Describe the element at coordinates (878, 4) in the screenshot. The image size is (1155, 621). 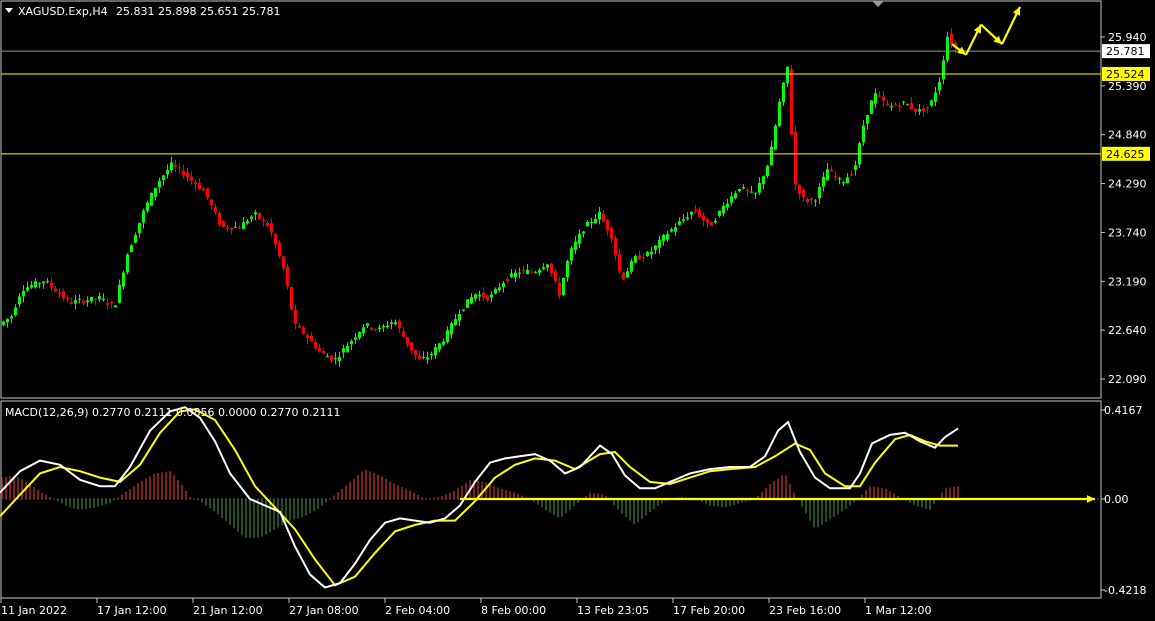
I see `chart-shift-marker-icon` at that location.